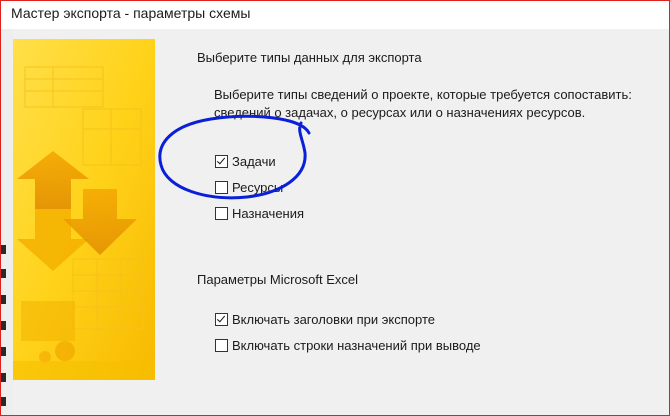 Image resolution: width=670 pixels, height=416 pixels. Describe the element at coordinates (221, 319) in the screenshot. I see `include-headers-checkbox` at that location.